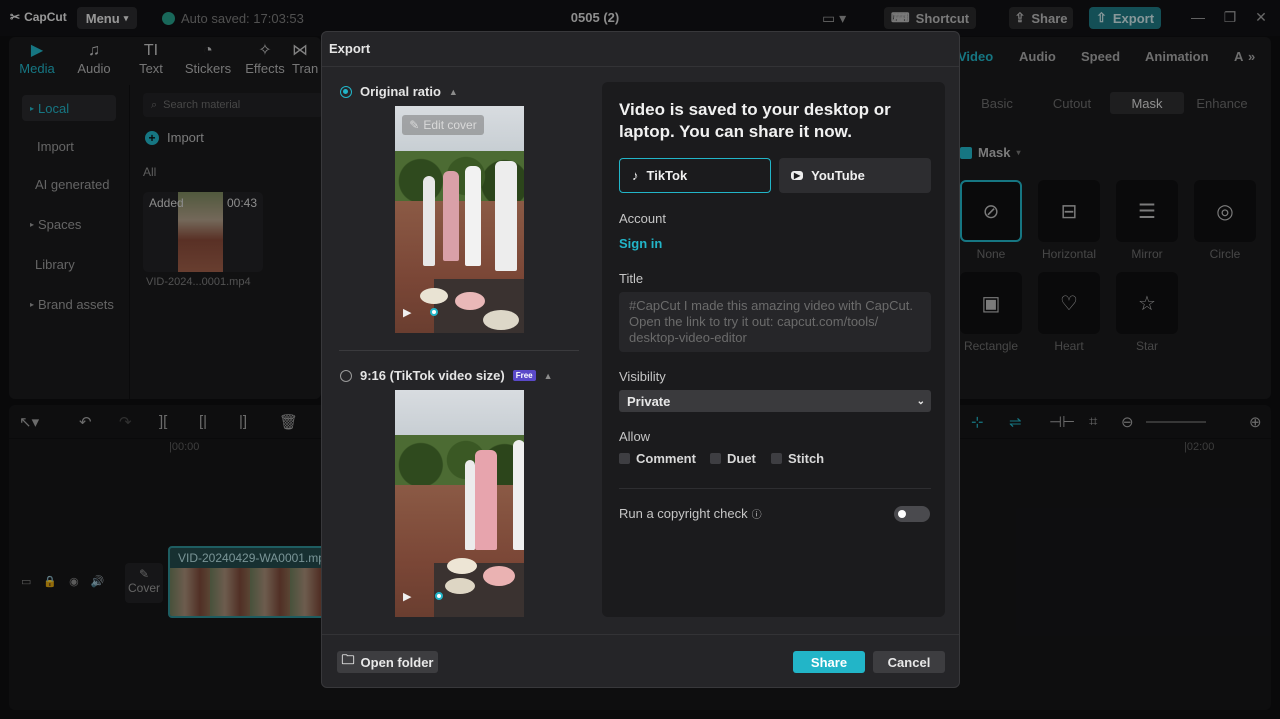 The width and height of the screenshot is (1280, 719). Describe the element at coordinates (757, 513) in the screenshot. I see `help-icon: ⓘ` at that location.